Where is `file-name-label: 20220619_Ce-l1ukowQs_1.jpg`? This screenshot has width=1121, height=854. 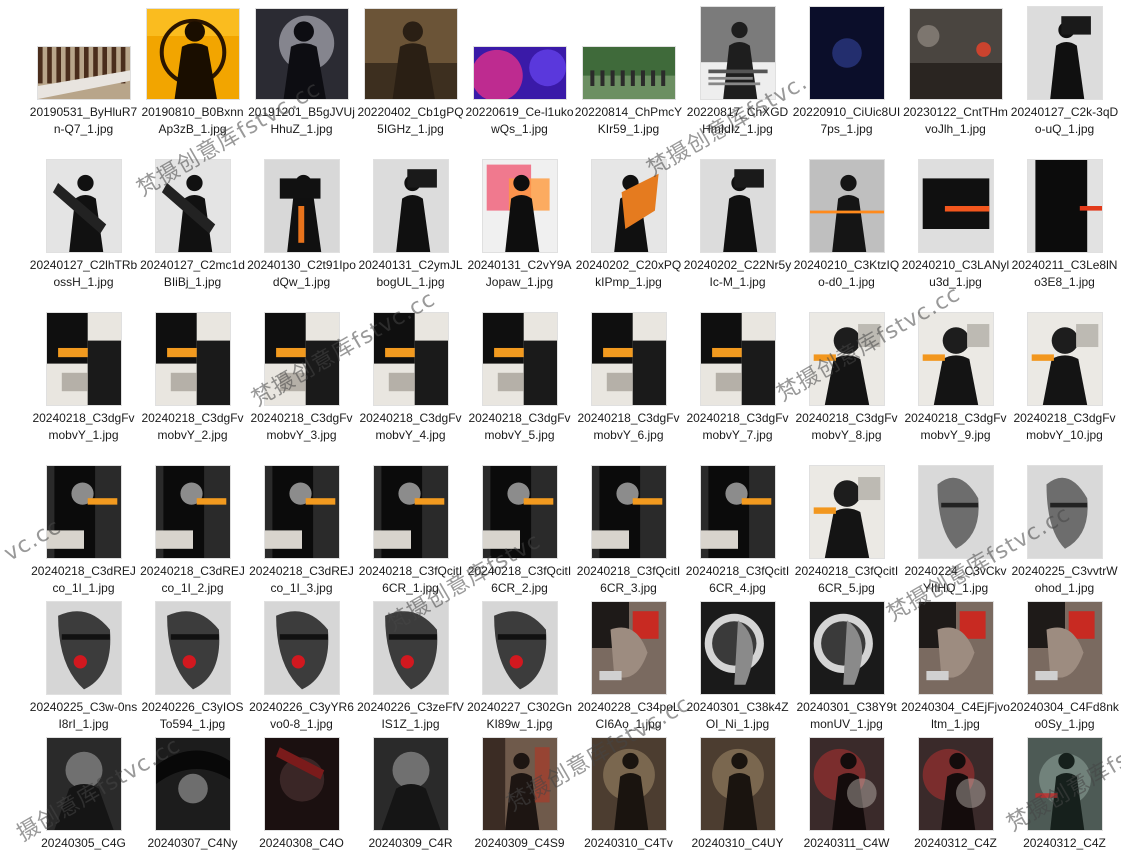
file-name-label: 20220619_Ce-l1ukowQs_1.jpg is located at coordinates (519, 120).